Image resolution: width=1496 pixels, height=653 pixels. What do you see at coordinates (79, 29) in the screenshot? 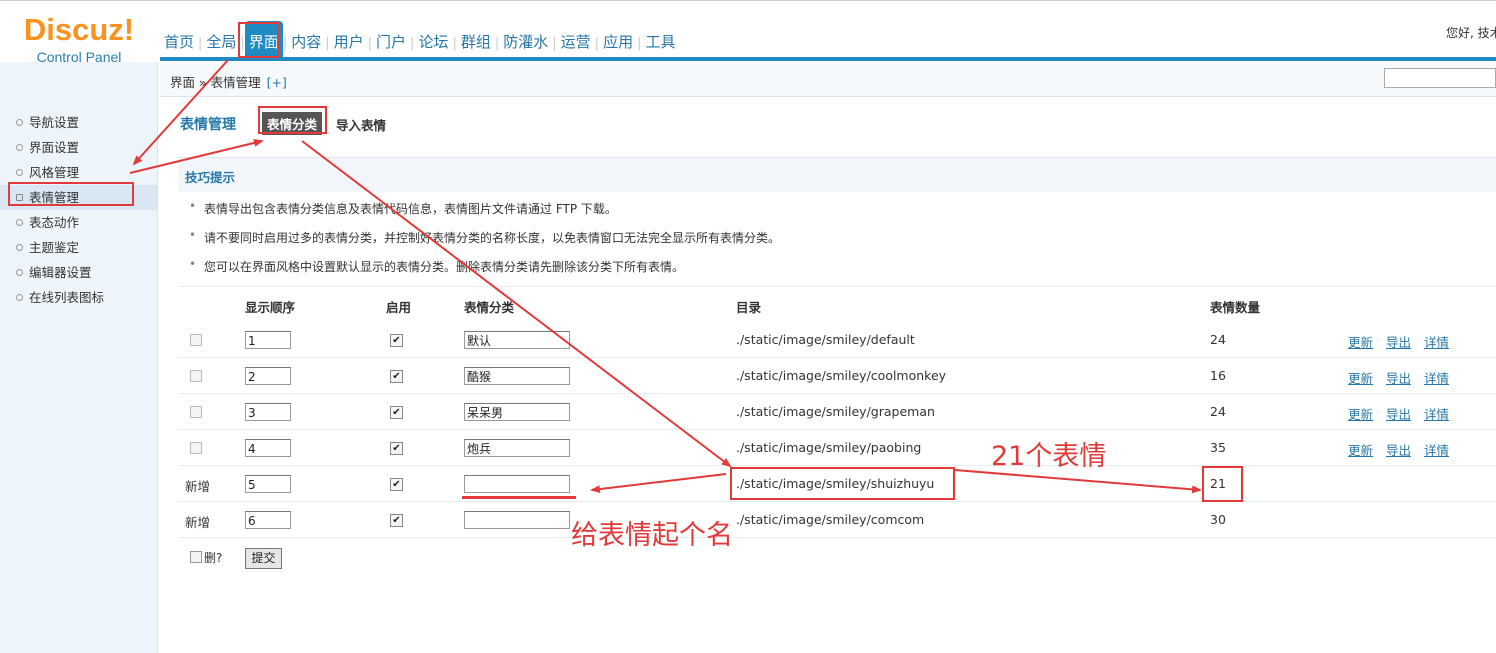
I see `logo-main: Discuz!` at bounding box center [79, 29].